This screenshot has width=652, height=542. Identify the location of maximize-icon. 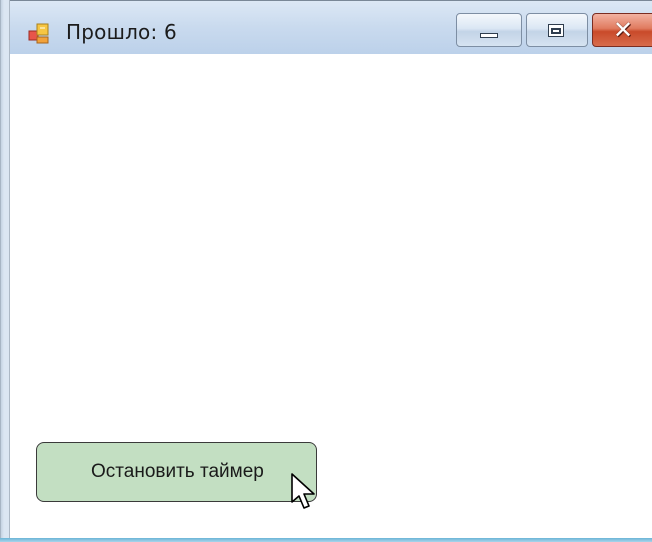
(556, 30).